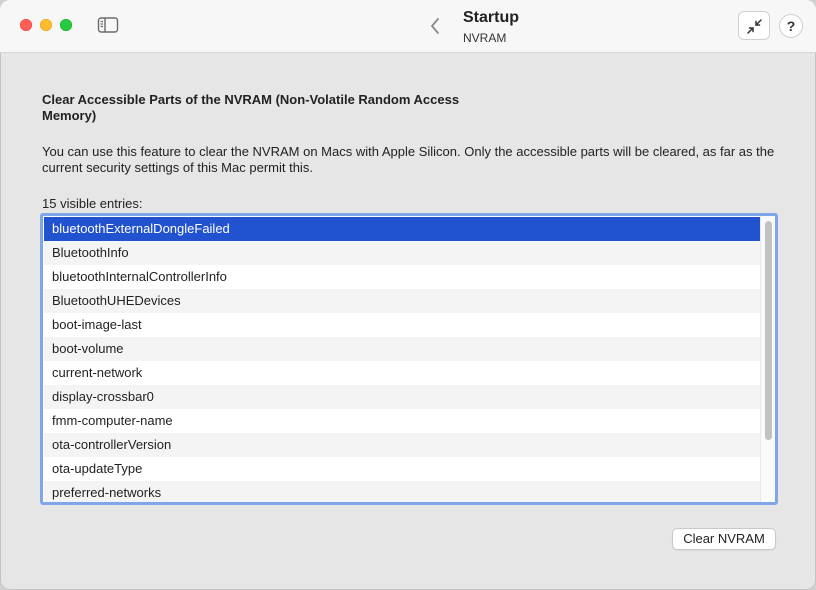 The image size is (816, 590). What do you see at coordinates (402, 373) in the screenshot?
I see `list-item: current-network` at bounding box center [402, 373].